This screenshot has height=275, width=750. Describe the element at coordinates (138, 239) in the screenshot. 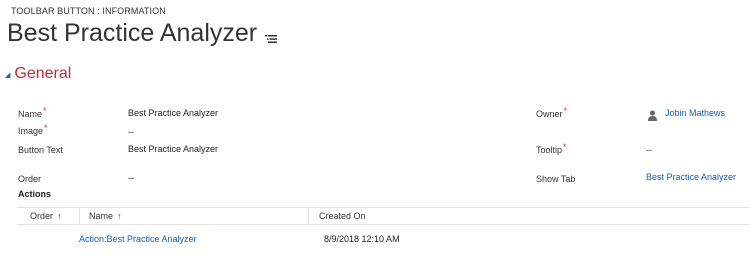

I see `action-name-link: Action:Best Practice Analyzer` at that location.